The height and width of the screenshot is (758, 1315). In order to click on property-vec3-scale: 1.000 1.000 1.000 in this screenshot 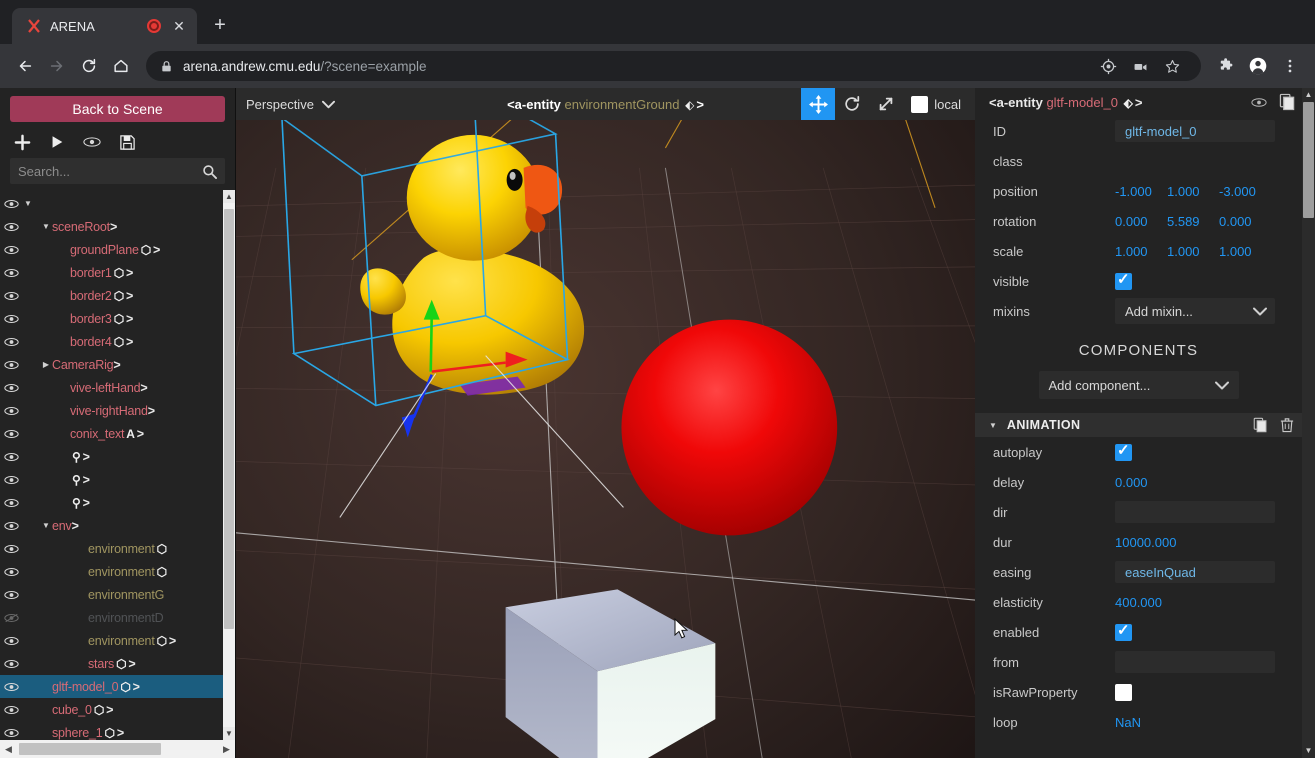, I will do `click(1192, 251)`.